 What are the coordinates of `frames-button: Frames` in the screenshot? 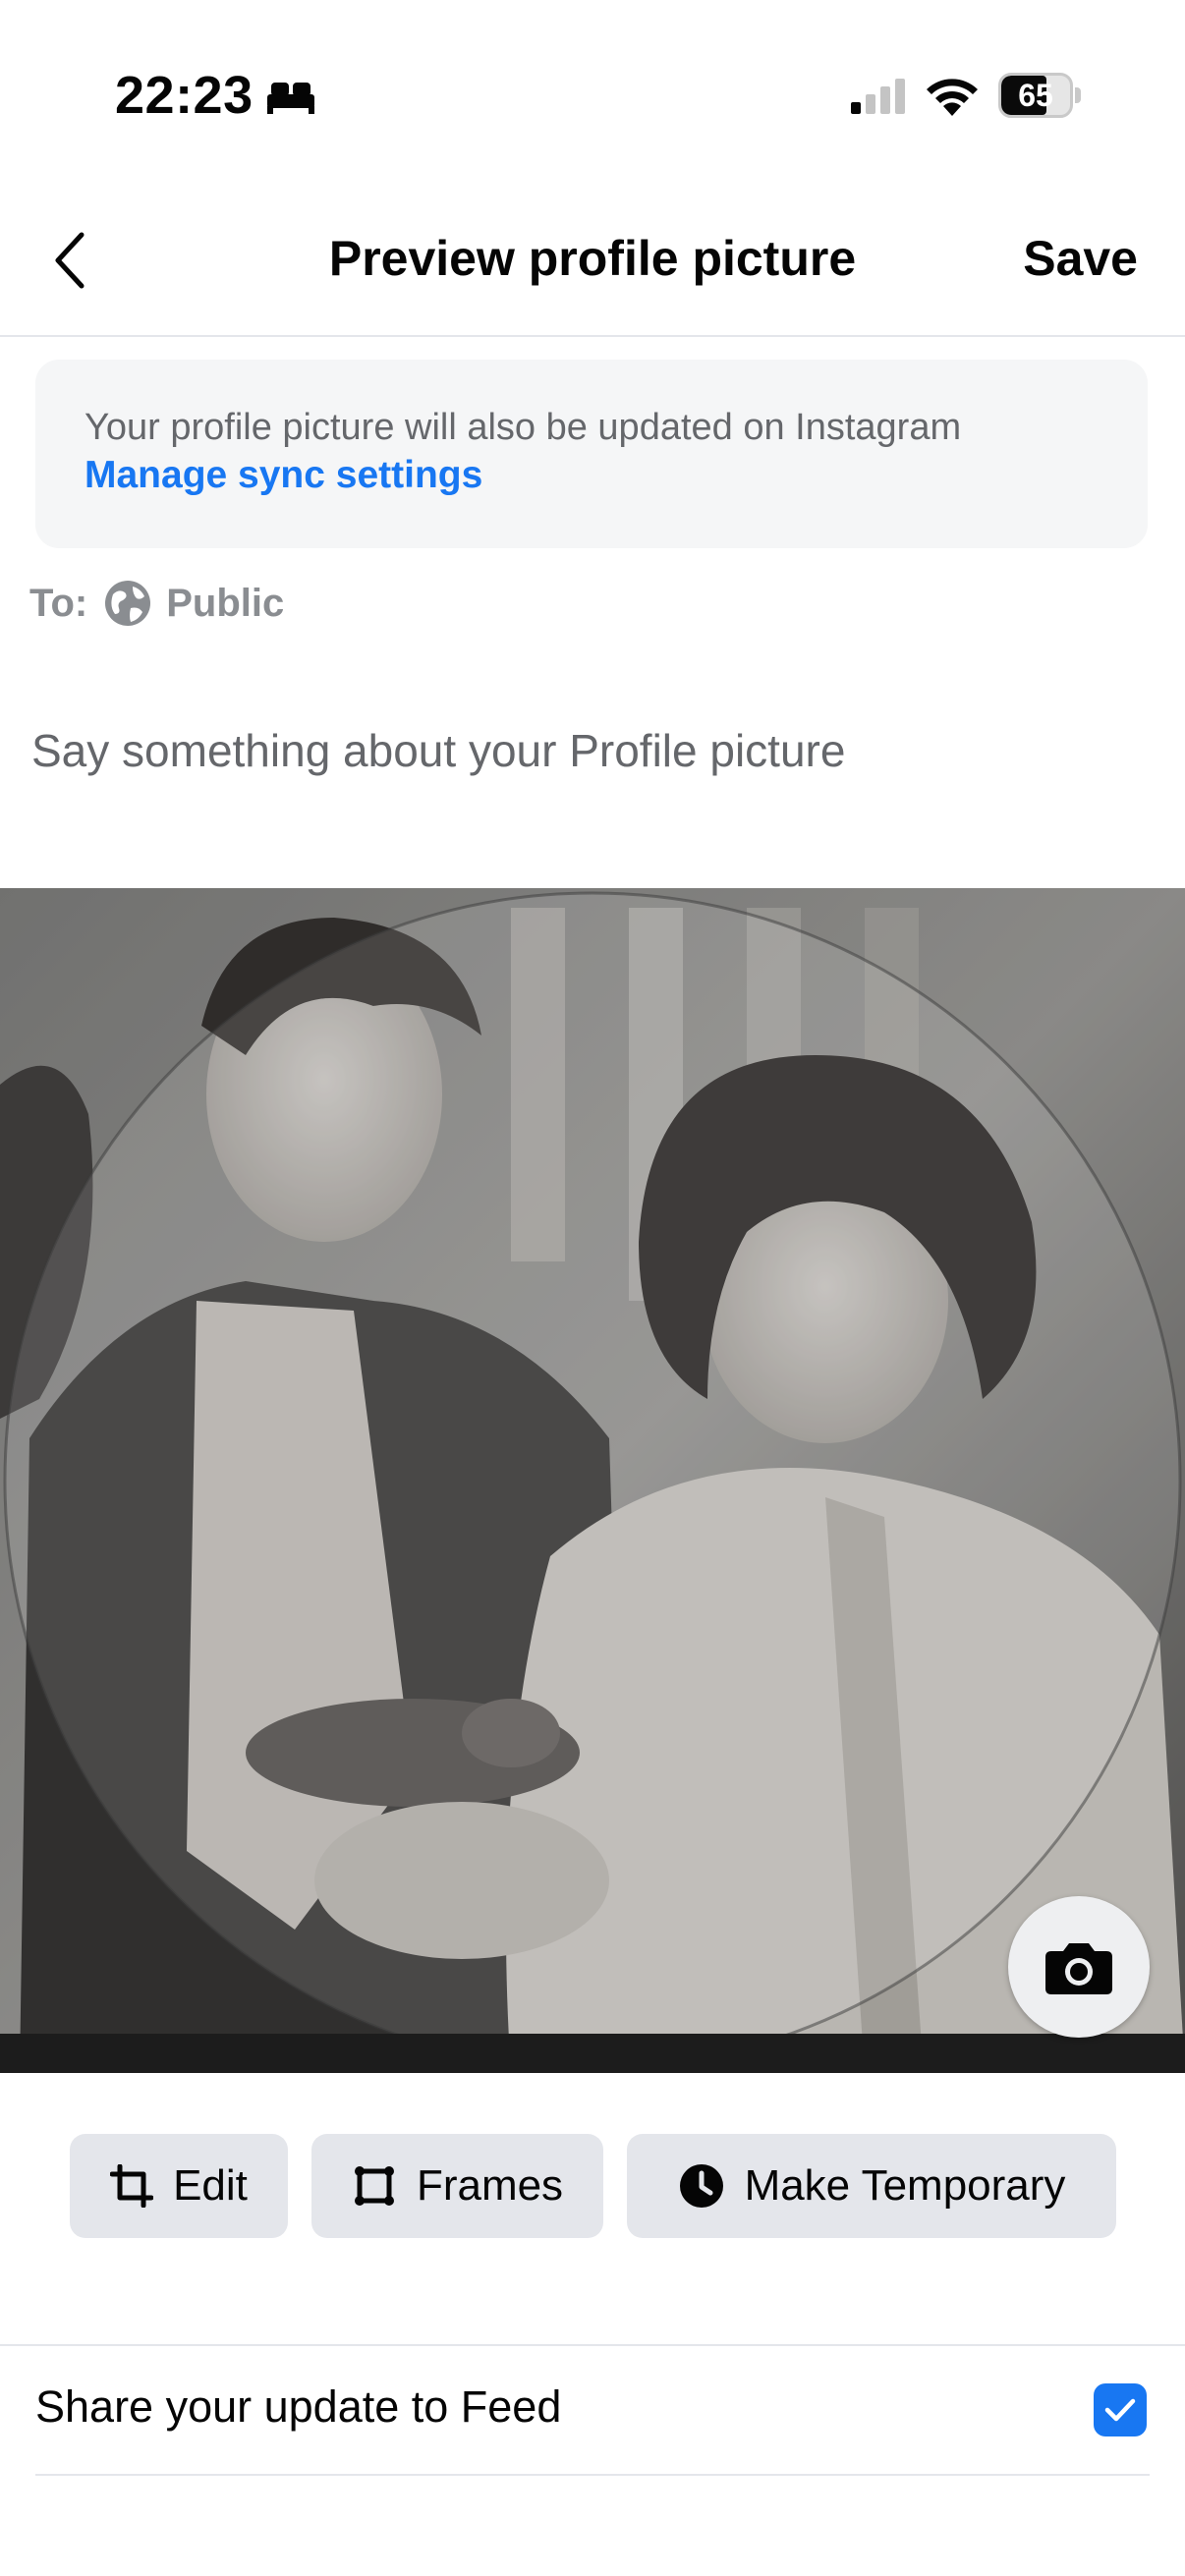 It's located at (457, 2186).